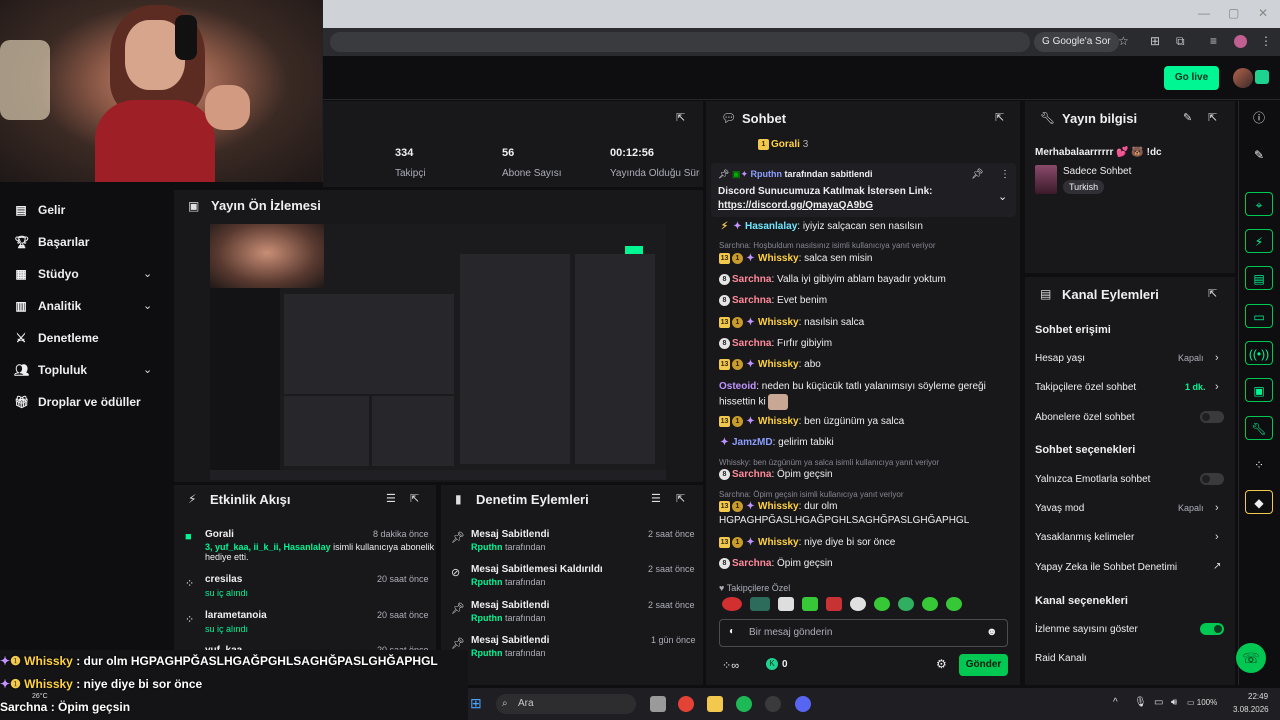 The height and width of the screenshot is (720, 1280). Describe the element at coordinates (1191, 78) in the screenshot. I see `go-live-button: Go live` at that location.